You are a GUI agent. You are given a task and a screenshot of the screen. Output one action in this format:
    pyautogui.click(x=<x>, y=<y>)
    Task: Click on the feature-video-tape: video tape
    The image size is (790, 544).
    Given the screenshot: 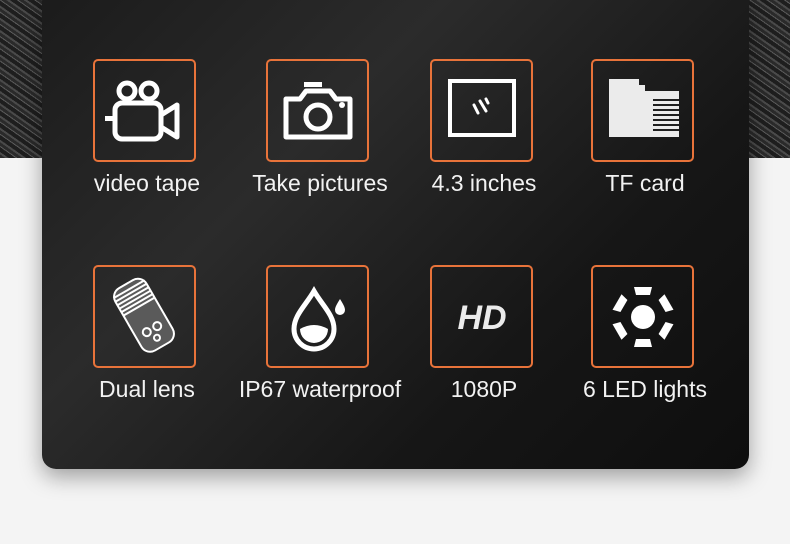 What is the action you would take?
    pyautogui.click(x=147, y=124)
    